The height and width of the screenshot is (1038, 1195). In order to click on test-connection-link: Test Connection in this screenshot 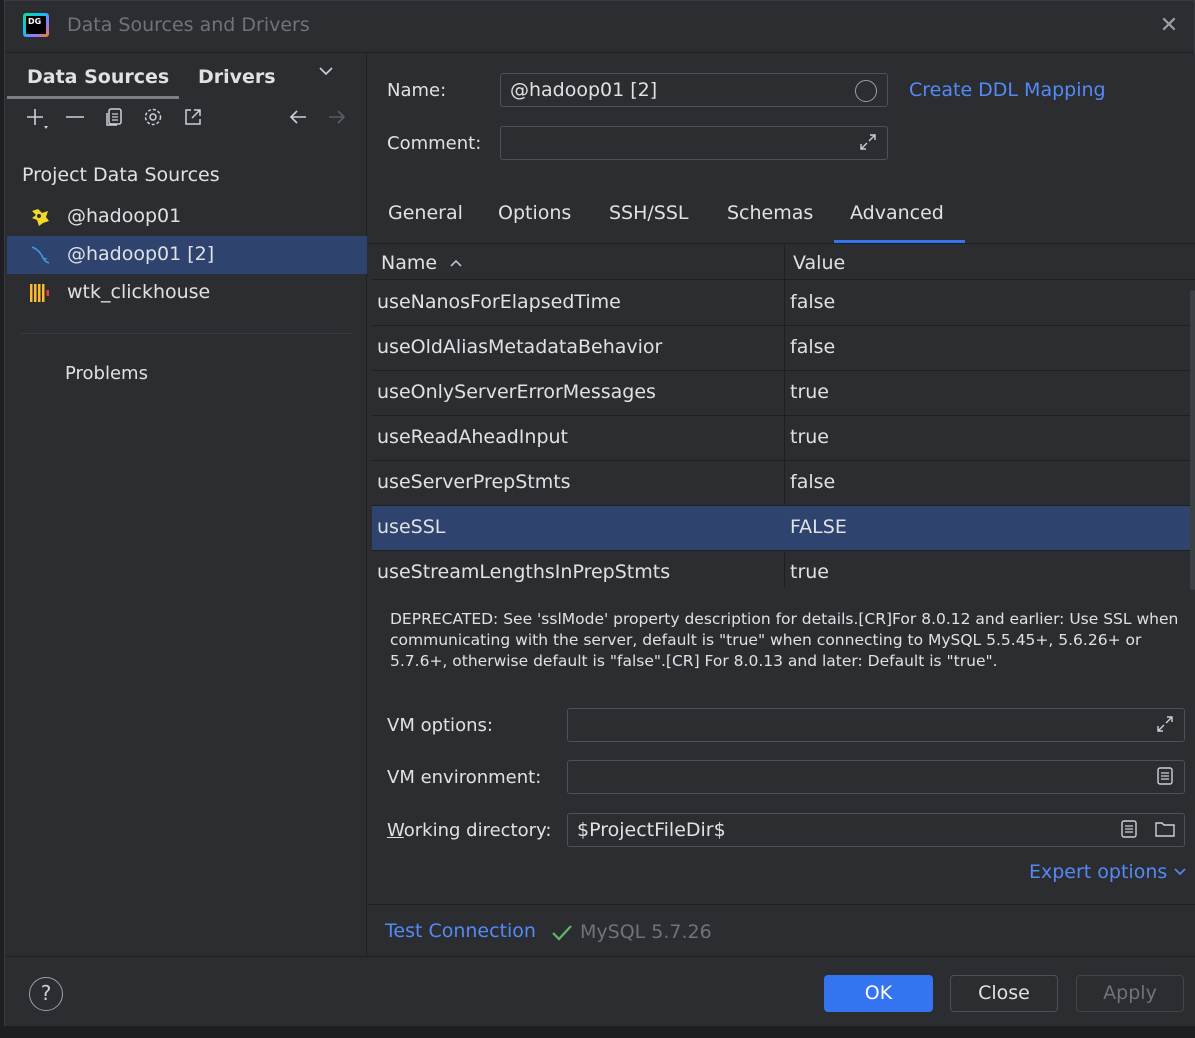, I will do `click(460, 931)`.